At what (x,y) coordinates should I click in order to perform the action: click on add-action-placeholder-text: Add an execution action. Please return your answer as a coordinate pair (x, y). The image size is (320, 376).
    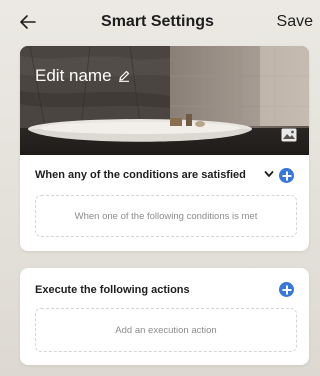
    Looking at the image, I should click on (166, 330).